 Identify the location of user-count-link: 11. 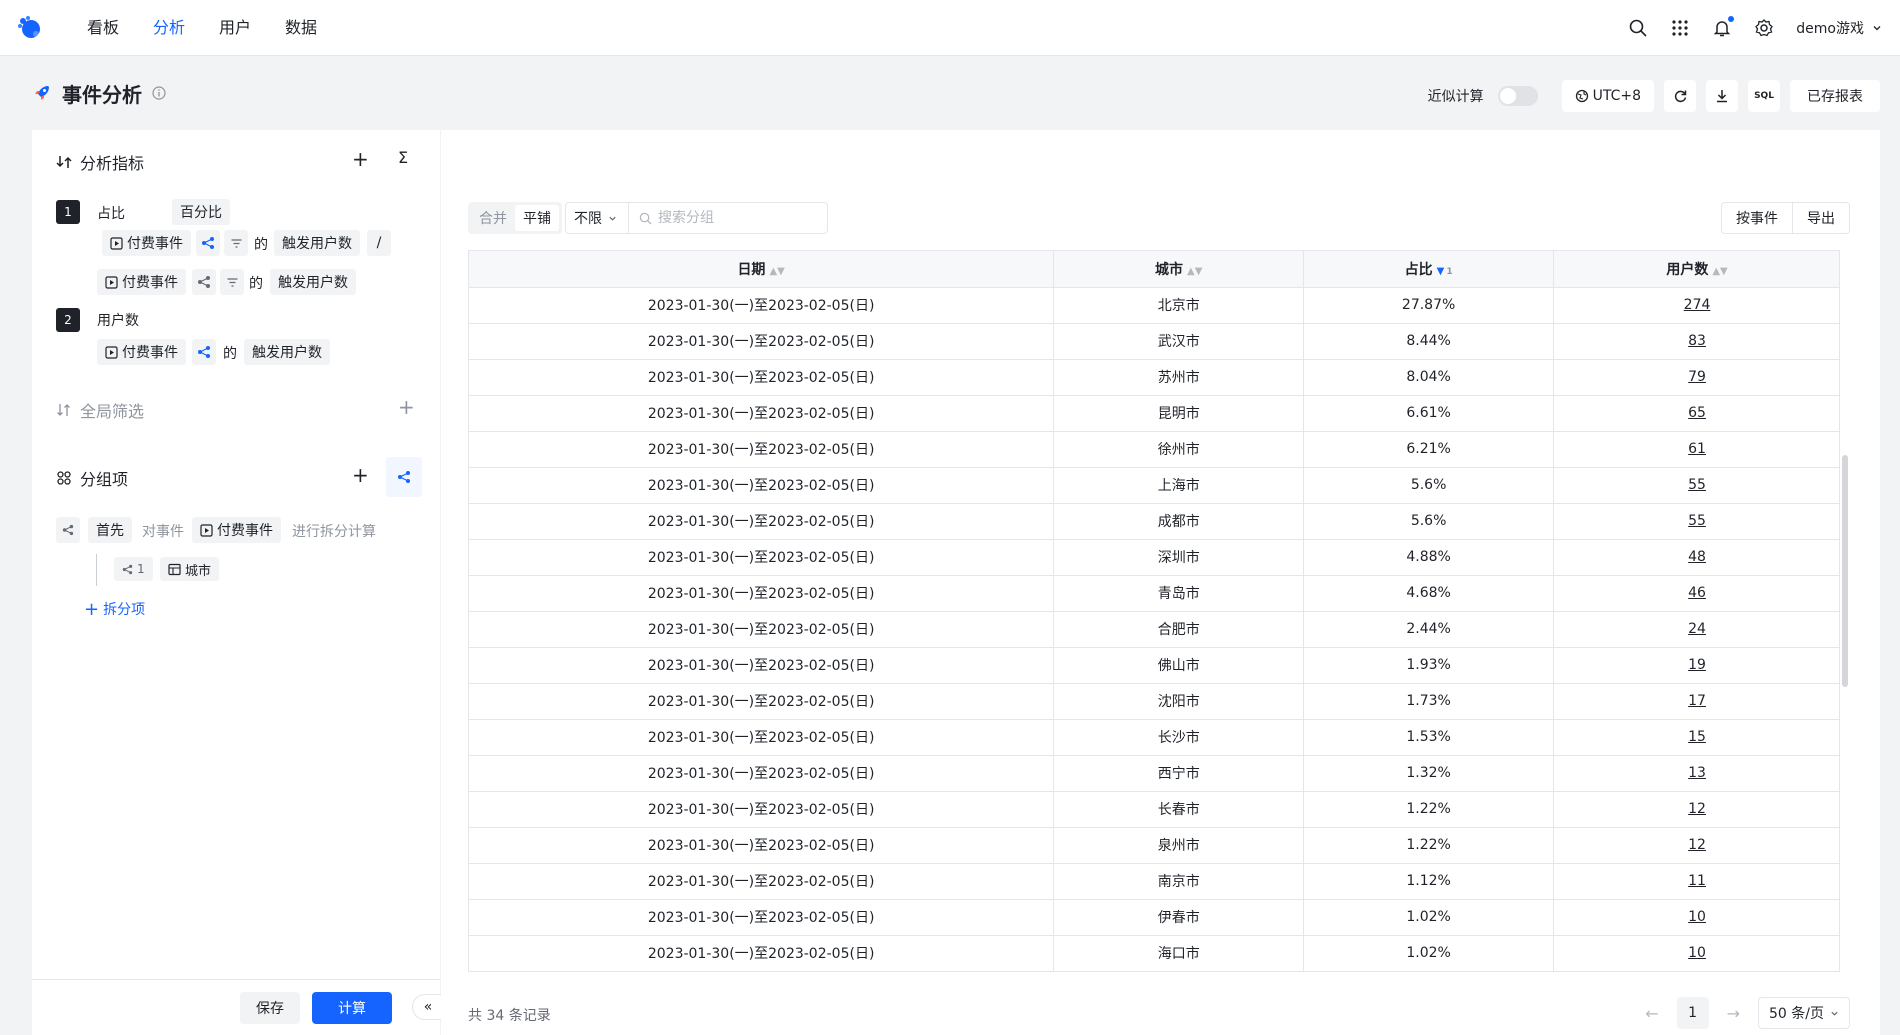
(1697, 881).